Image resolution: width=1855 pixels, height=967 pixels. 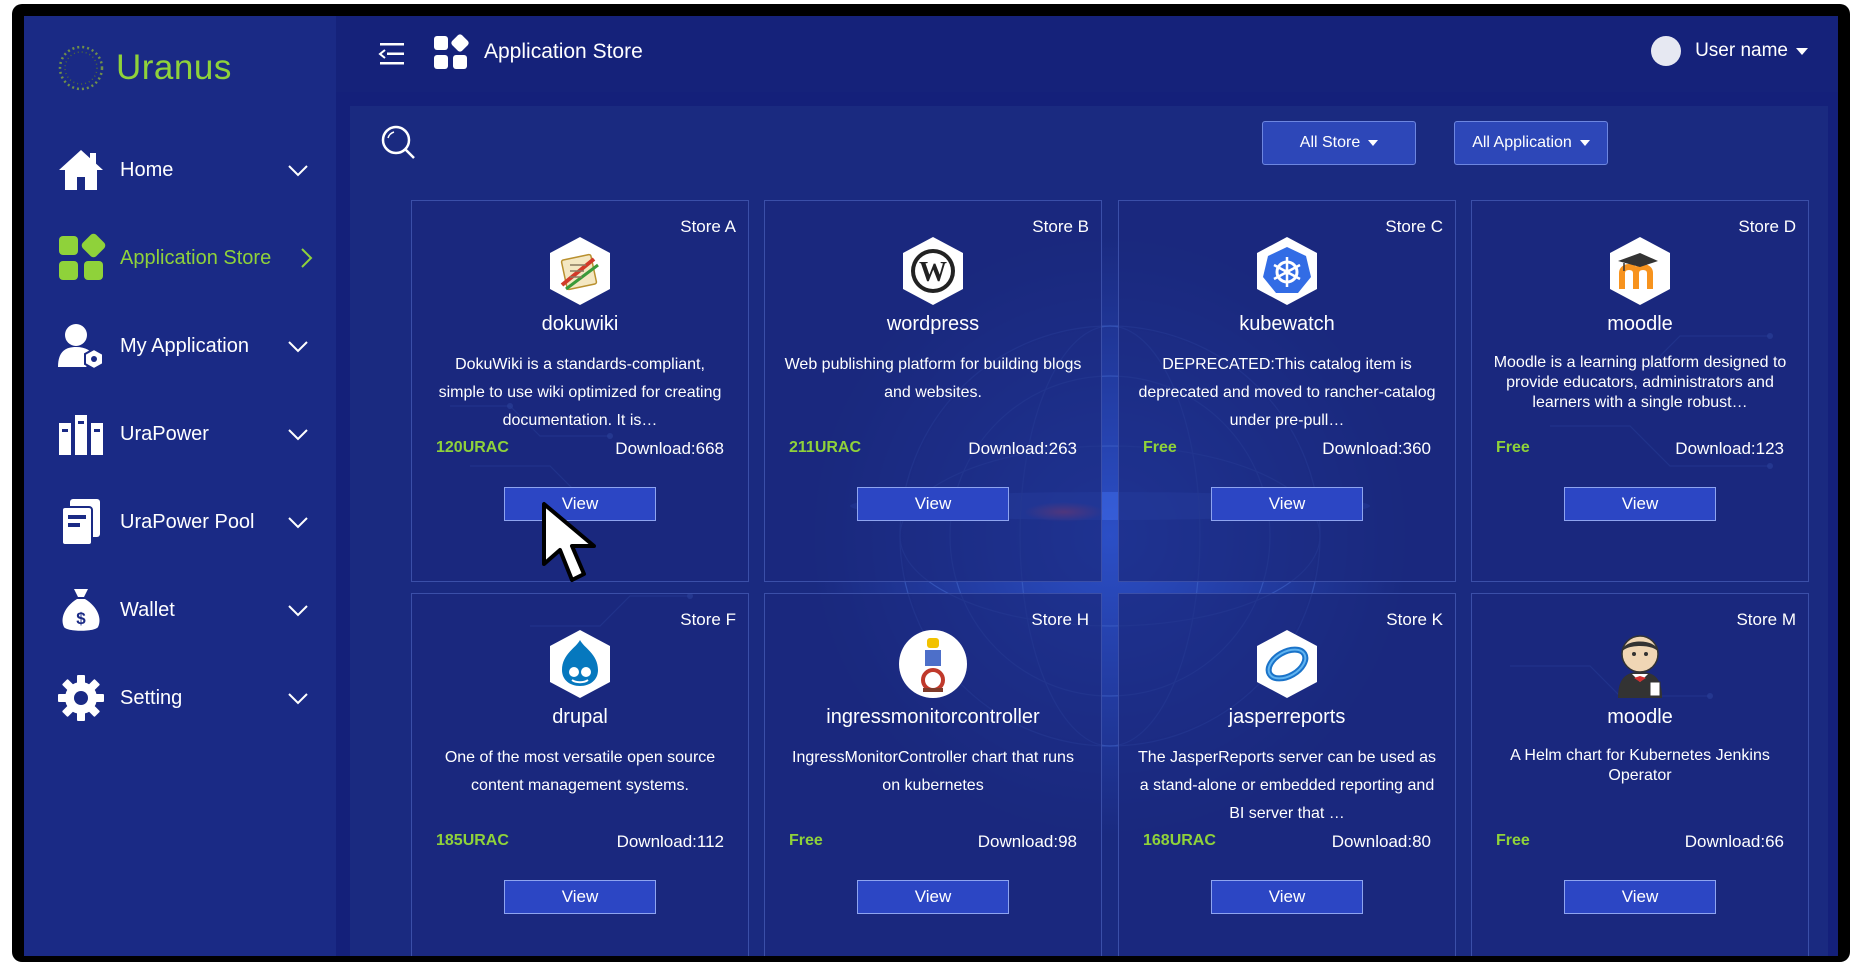 What do you see at coordinates (398, 142) in the screenshot?
I see `search-icon` at bounding box center [398, 142].